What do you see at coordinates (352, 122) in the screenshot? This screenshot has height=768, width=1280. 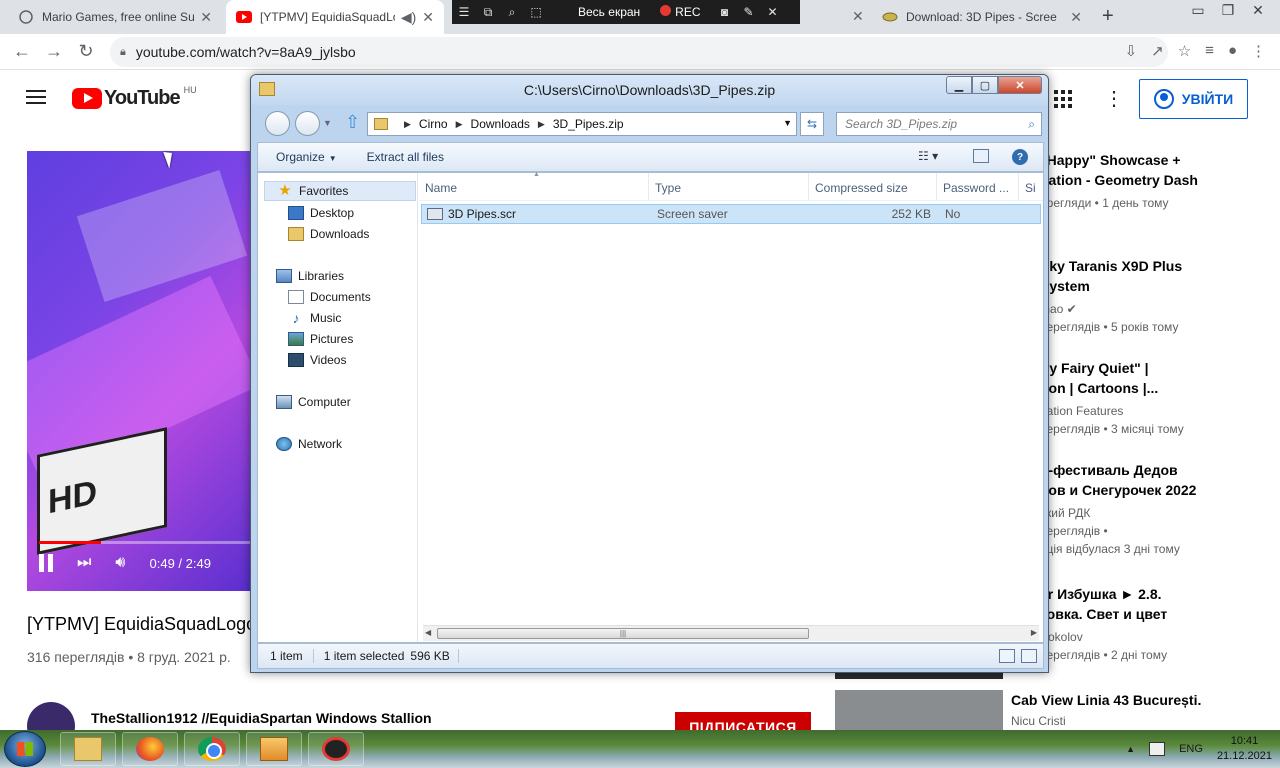 I see `up-arrow-icon: ⇧` at bounding box center [352, 122].